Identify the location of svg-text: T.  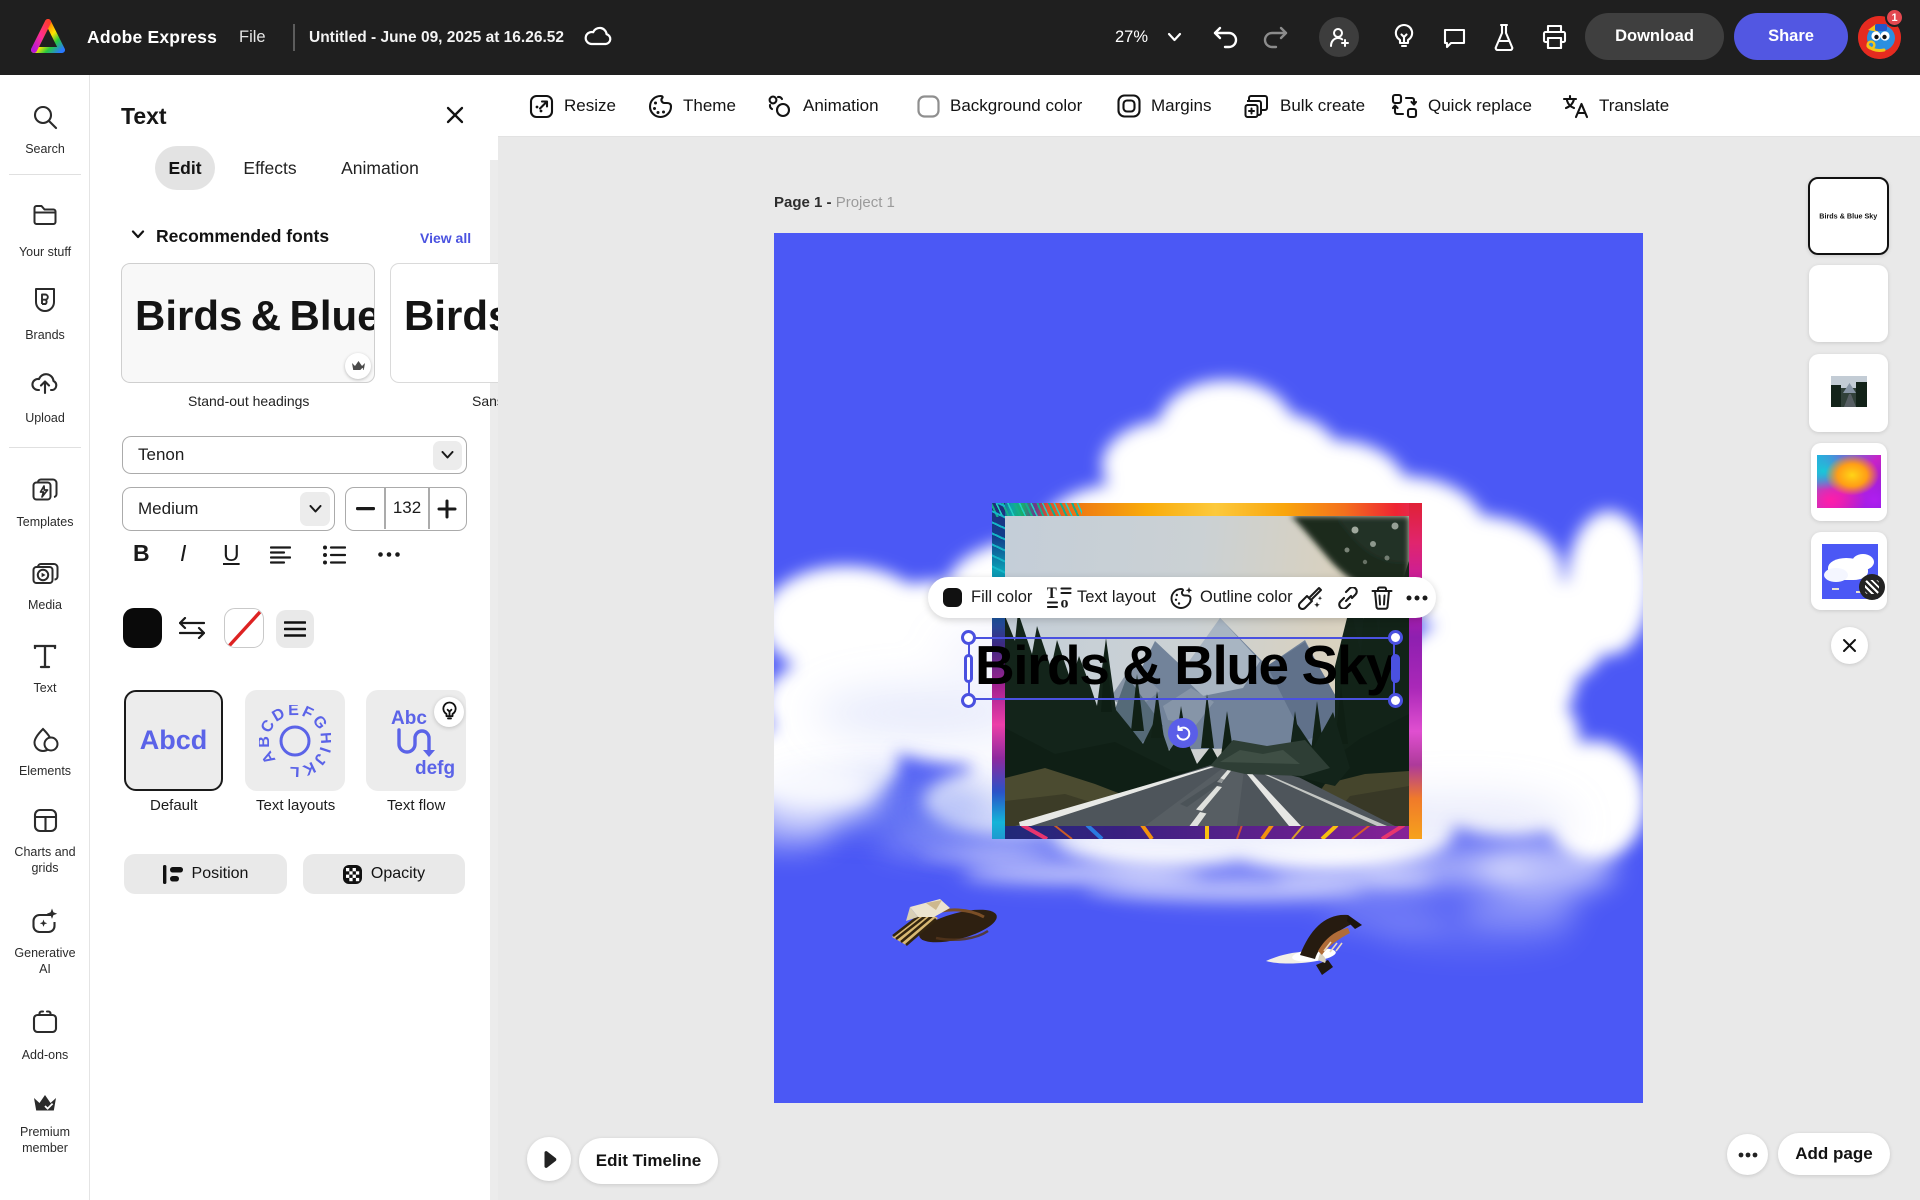
(1052, 594).